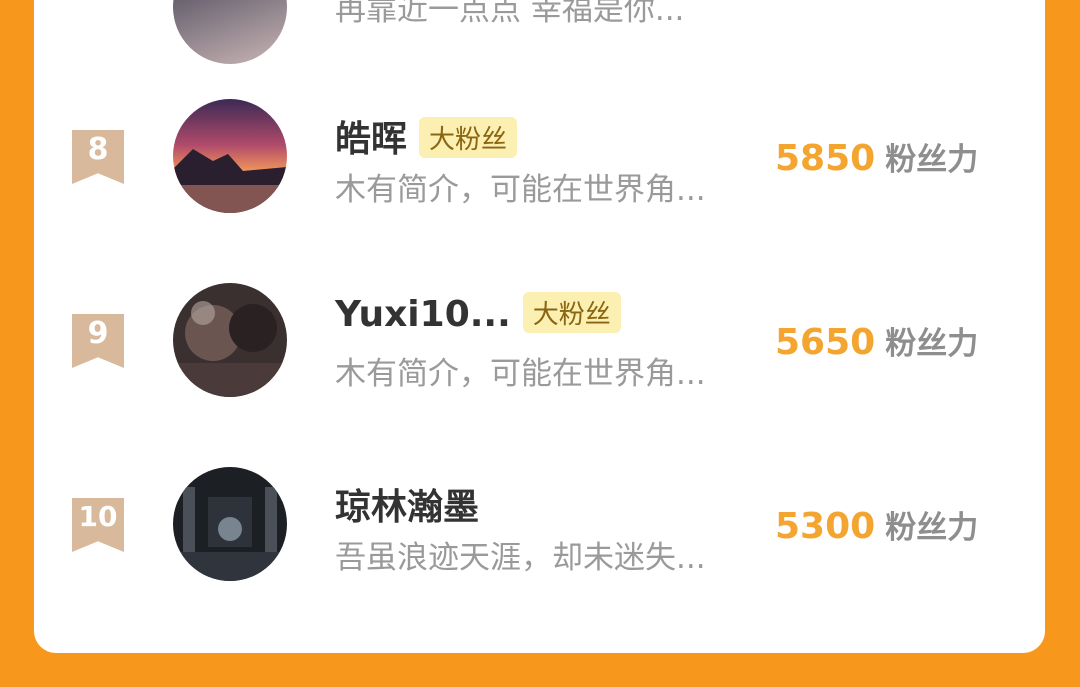  I want to click on fan-name-row: 皓晖 大粉丝, so click(426, 136).